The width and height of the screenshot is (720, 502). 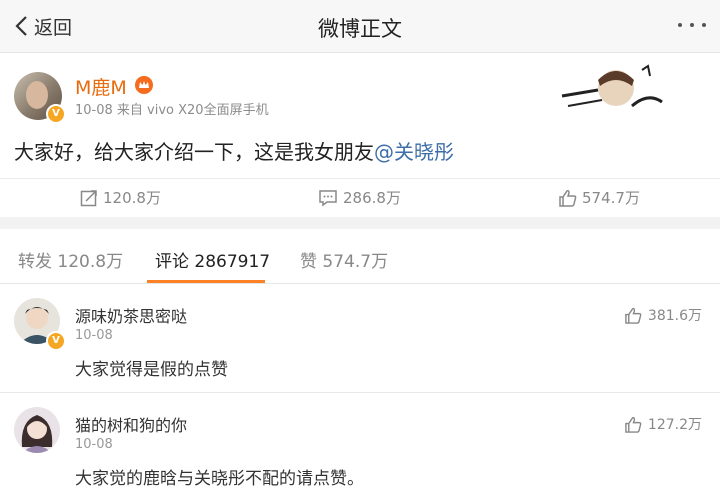 What do you see at coordinates (360, 223) in the screenshot?
I see `section-gap` at bounding box center [360, 223].